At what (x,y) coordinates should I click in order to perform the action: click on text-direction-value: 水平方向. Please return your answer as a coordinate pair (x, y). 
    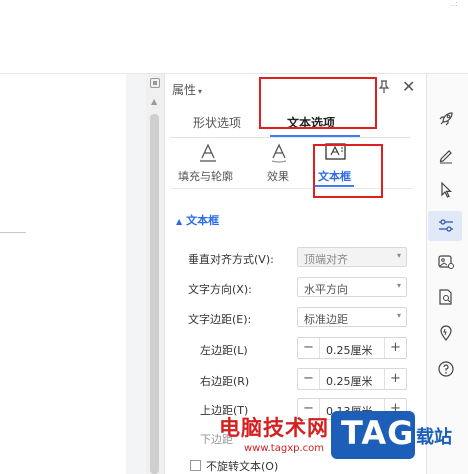
    Looking at the image, I should click on (326, 289).